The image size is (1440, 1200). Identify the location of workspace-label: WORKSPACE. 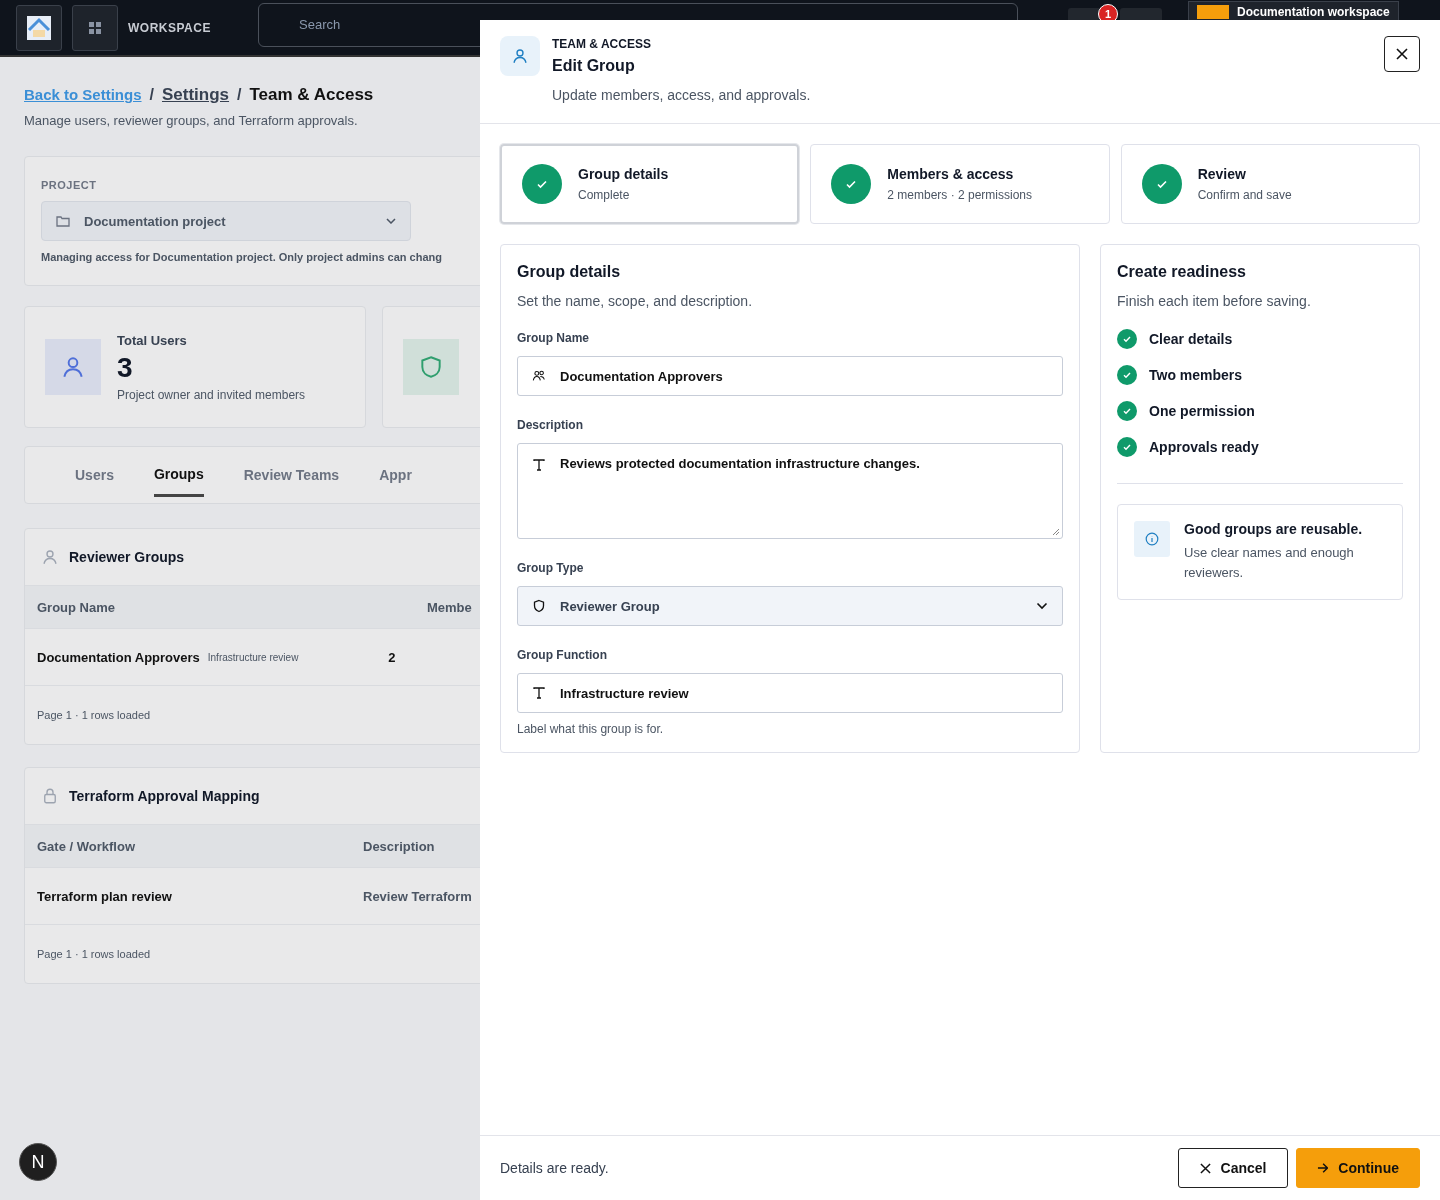
(170, 27).